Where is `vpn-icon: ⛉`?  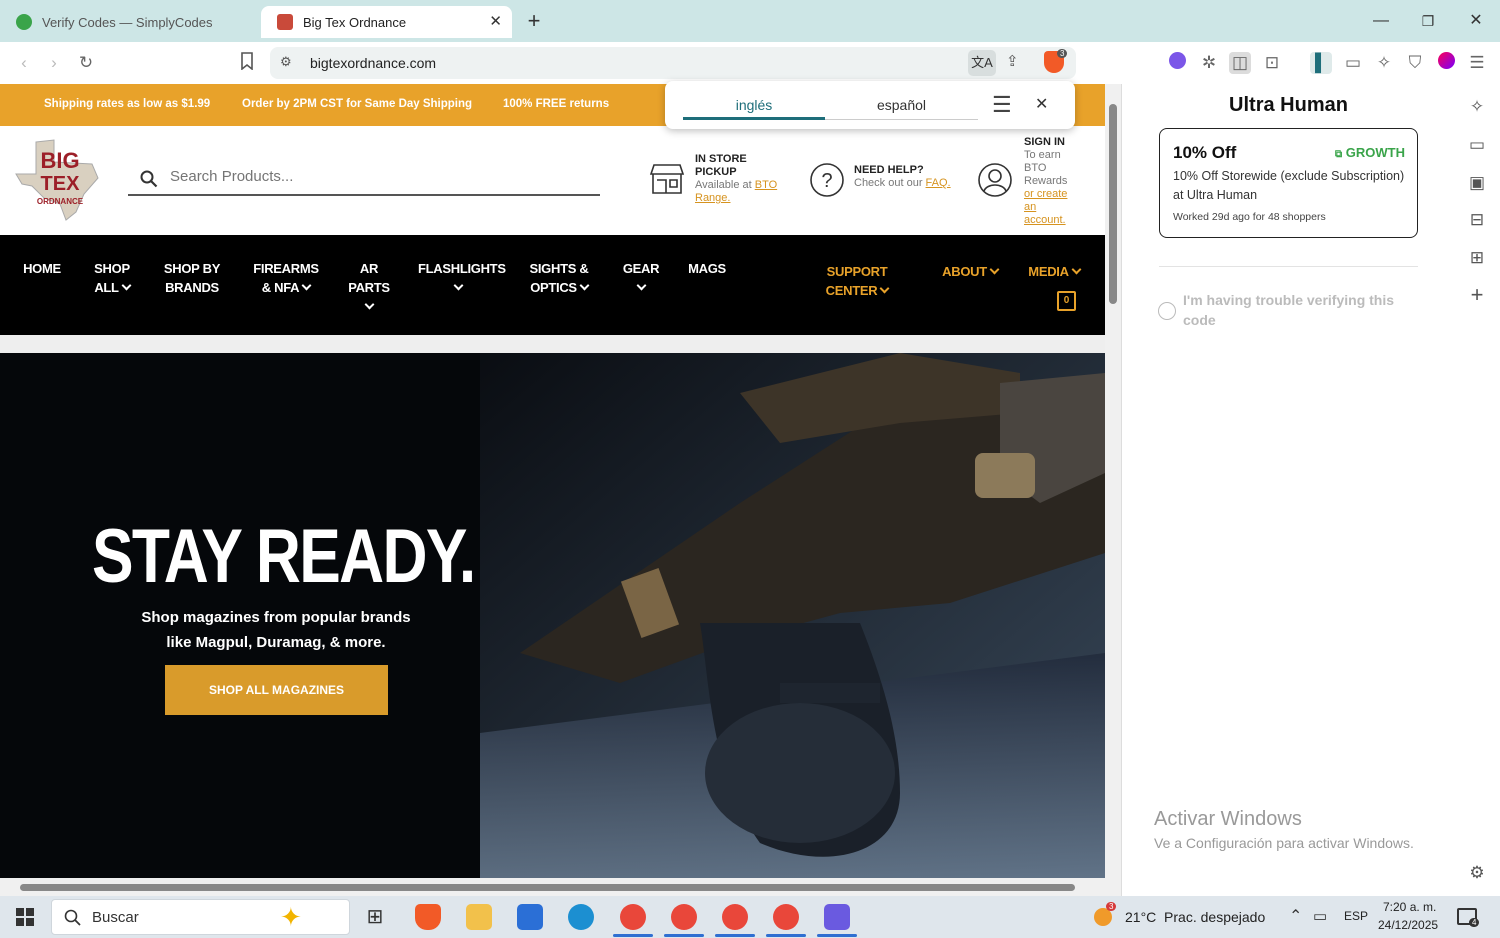
vpn-icon: ⛉ is located at coordinates (1415, 63).